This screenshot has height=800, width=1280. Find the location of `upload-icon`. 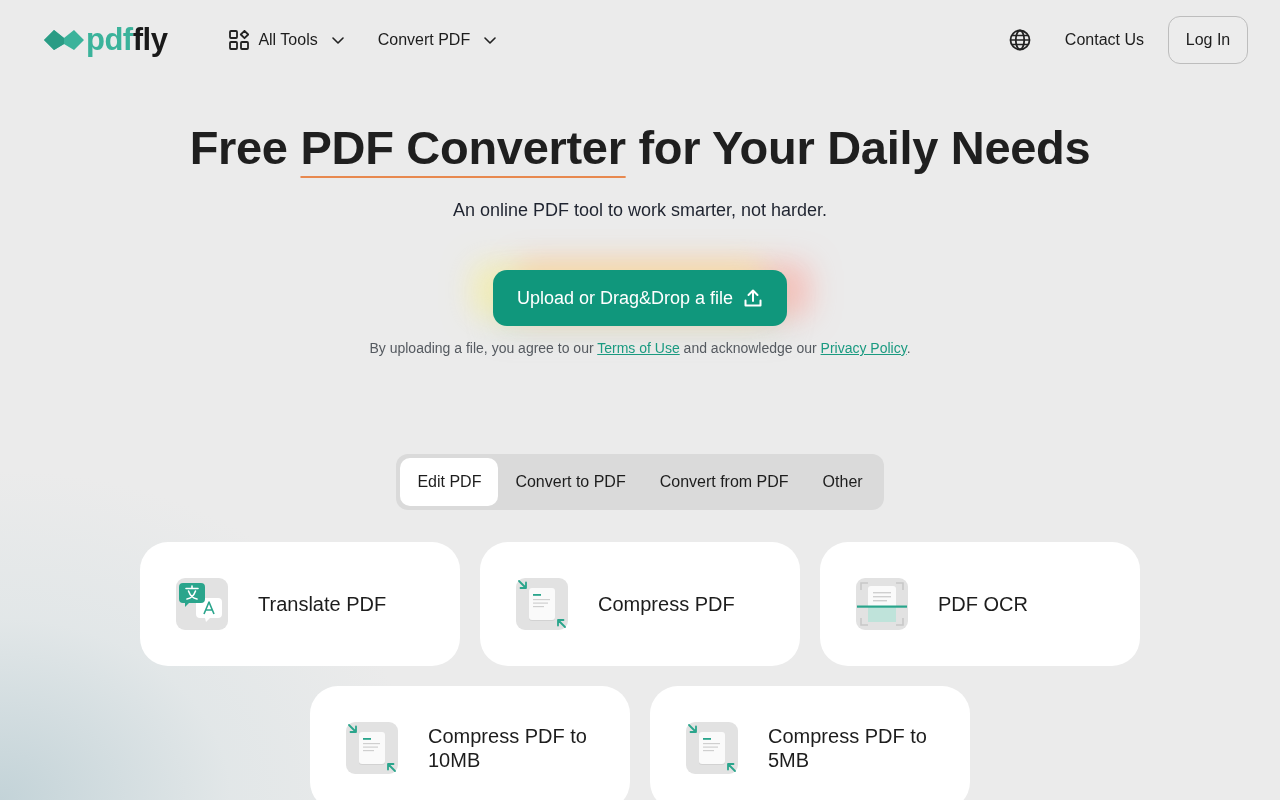

upload-icon is located at coordinates (753, 298).